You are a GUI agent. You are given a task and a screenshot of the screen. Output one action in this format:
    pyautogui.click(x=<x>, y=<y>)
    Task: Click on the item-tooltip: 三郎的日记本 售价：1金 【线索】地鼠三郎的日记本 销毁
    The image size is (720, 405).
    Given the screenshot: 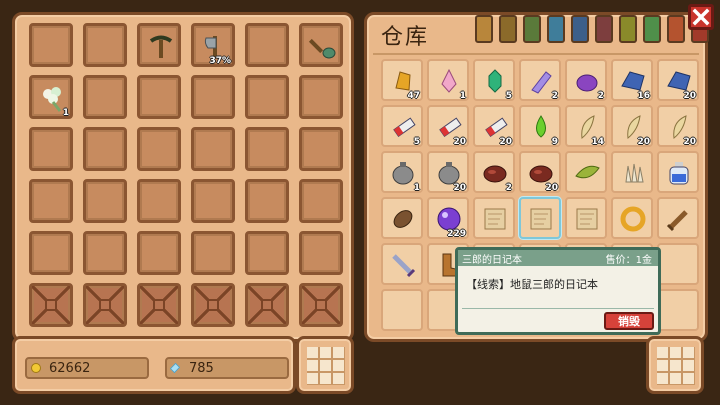 What is the action you would take?
    pyautogui.click(x=558, y=291)
    